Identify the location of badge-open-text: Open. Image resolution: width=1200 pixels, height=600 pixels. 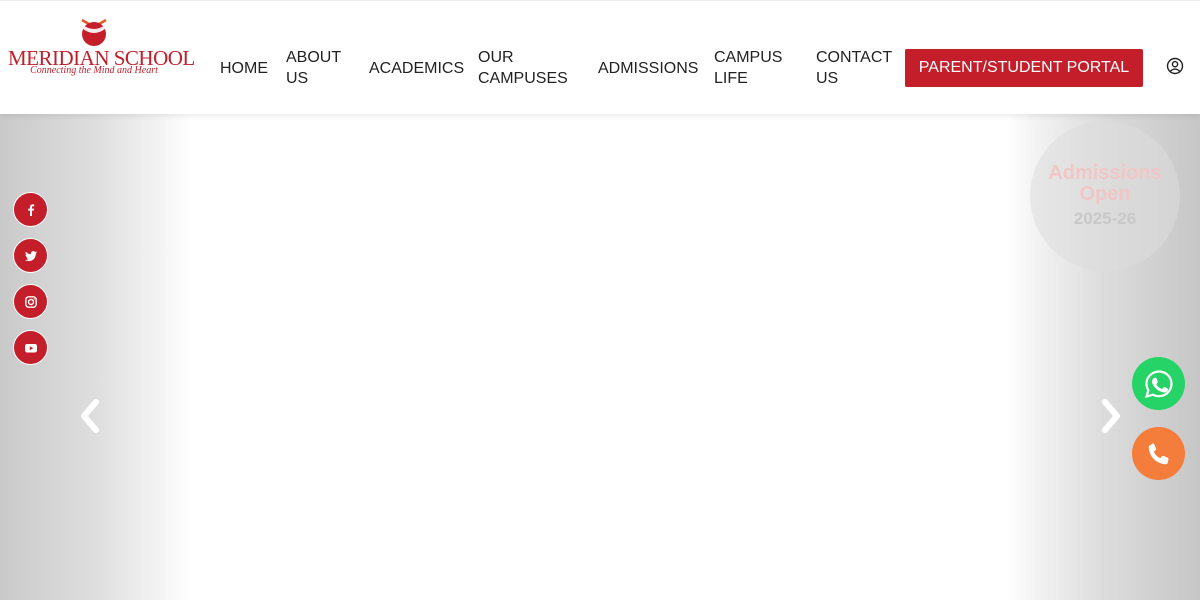
(1105, 194).